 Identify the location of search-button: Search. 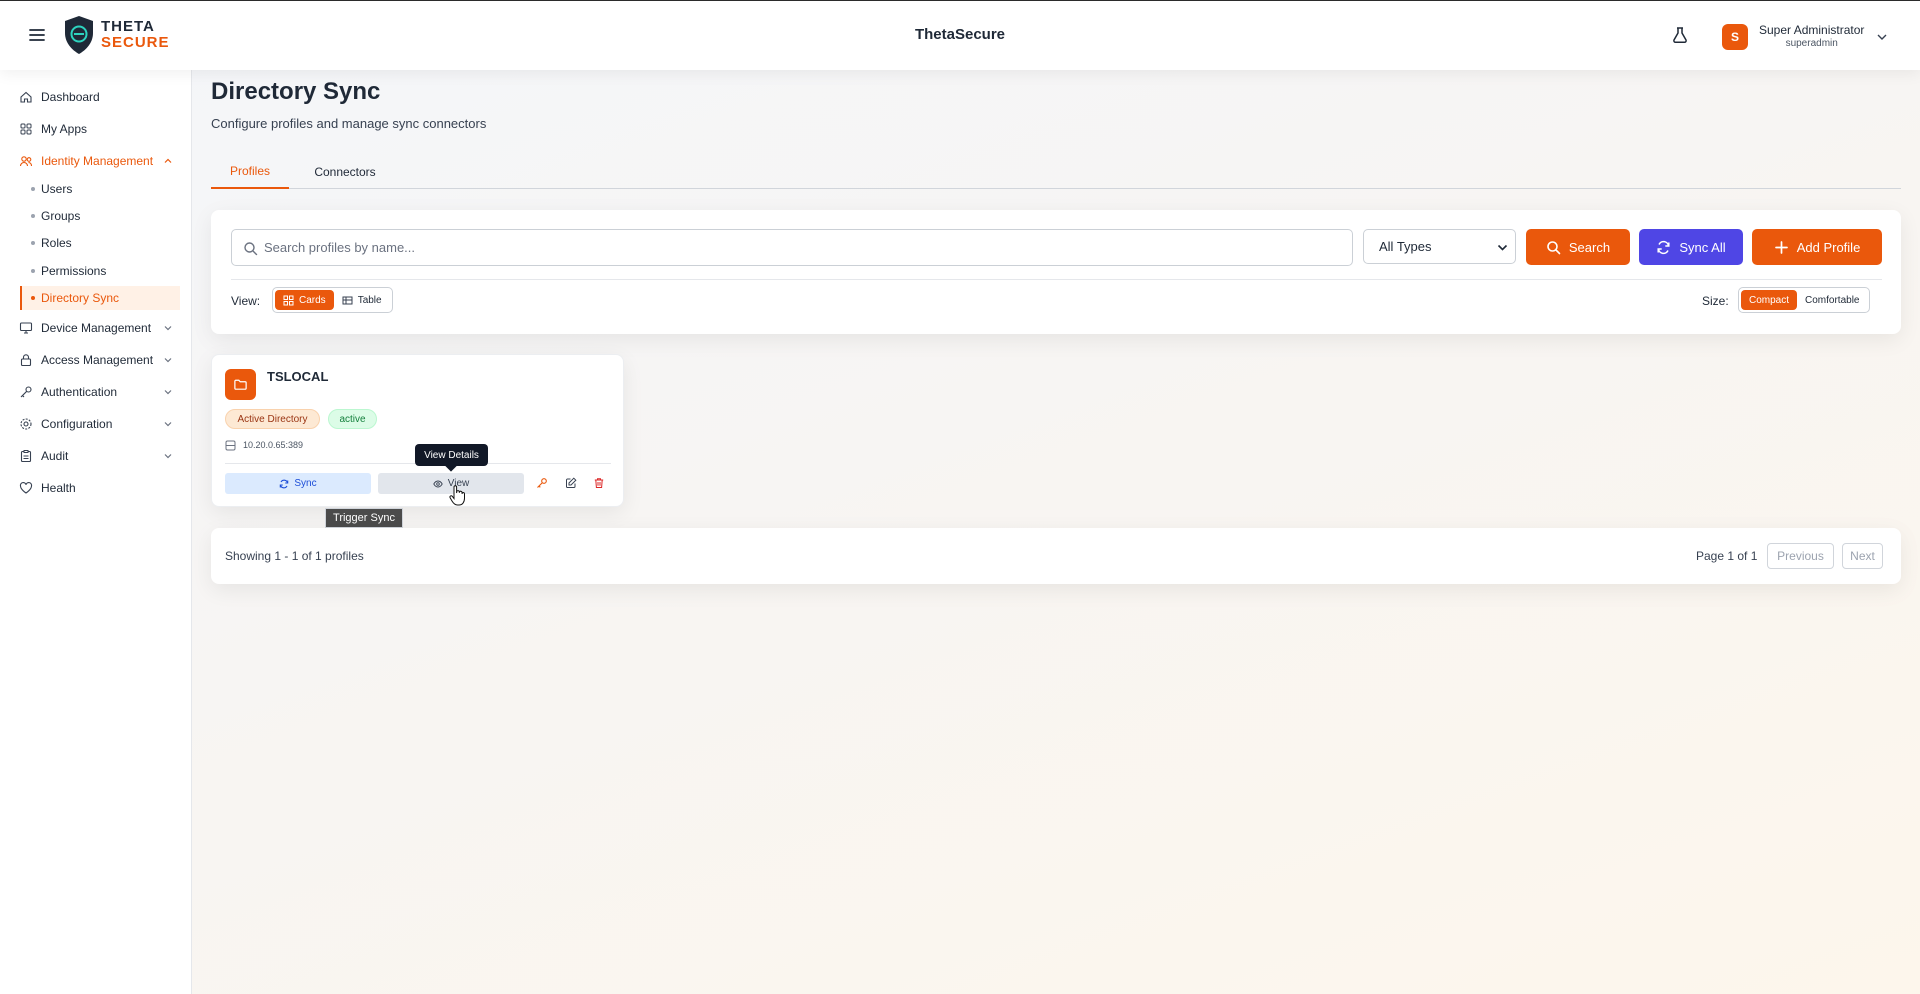
(1578, 247).